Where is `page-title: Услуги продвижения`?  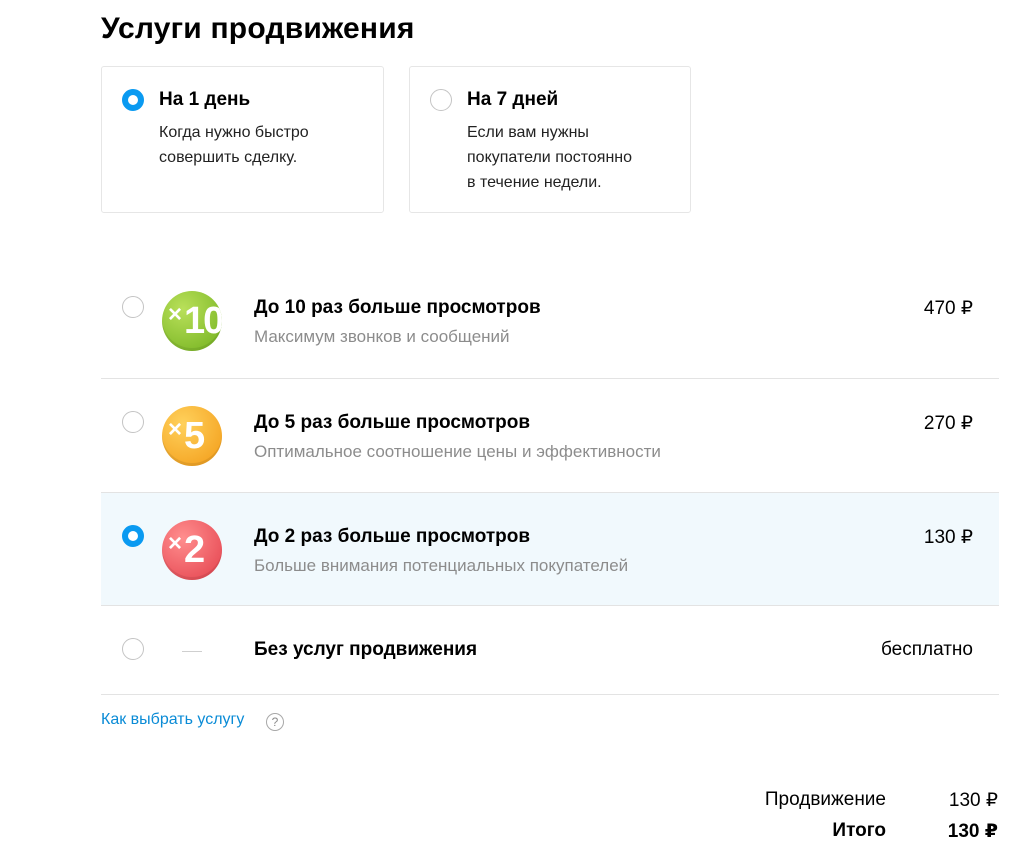
page-title: Услуги продвижения is located at coordinates (258, 28).